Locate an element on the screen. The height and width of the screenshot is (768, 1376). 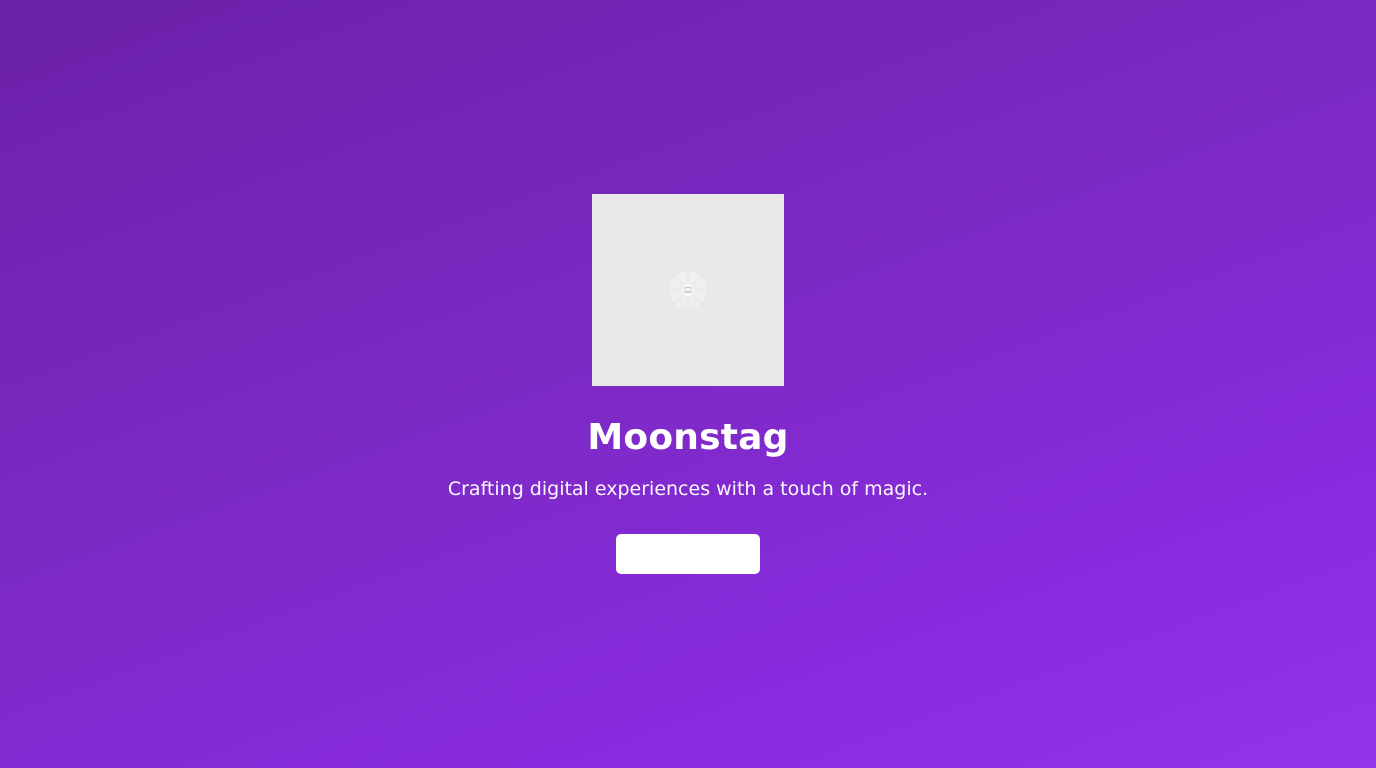
image-placeholder-icon is located at coordinates (688, 290).